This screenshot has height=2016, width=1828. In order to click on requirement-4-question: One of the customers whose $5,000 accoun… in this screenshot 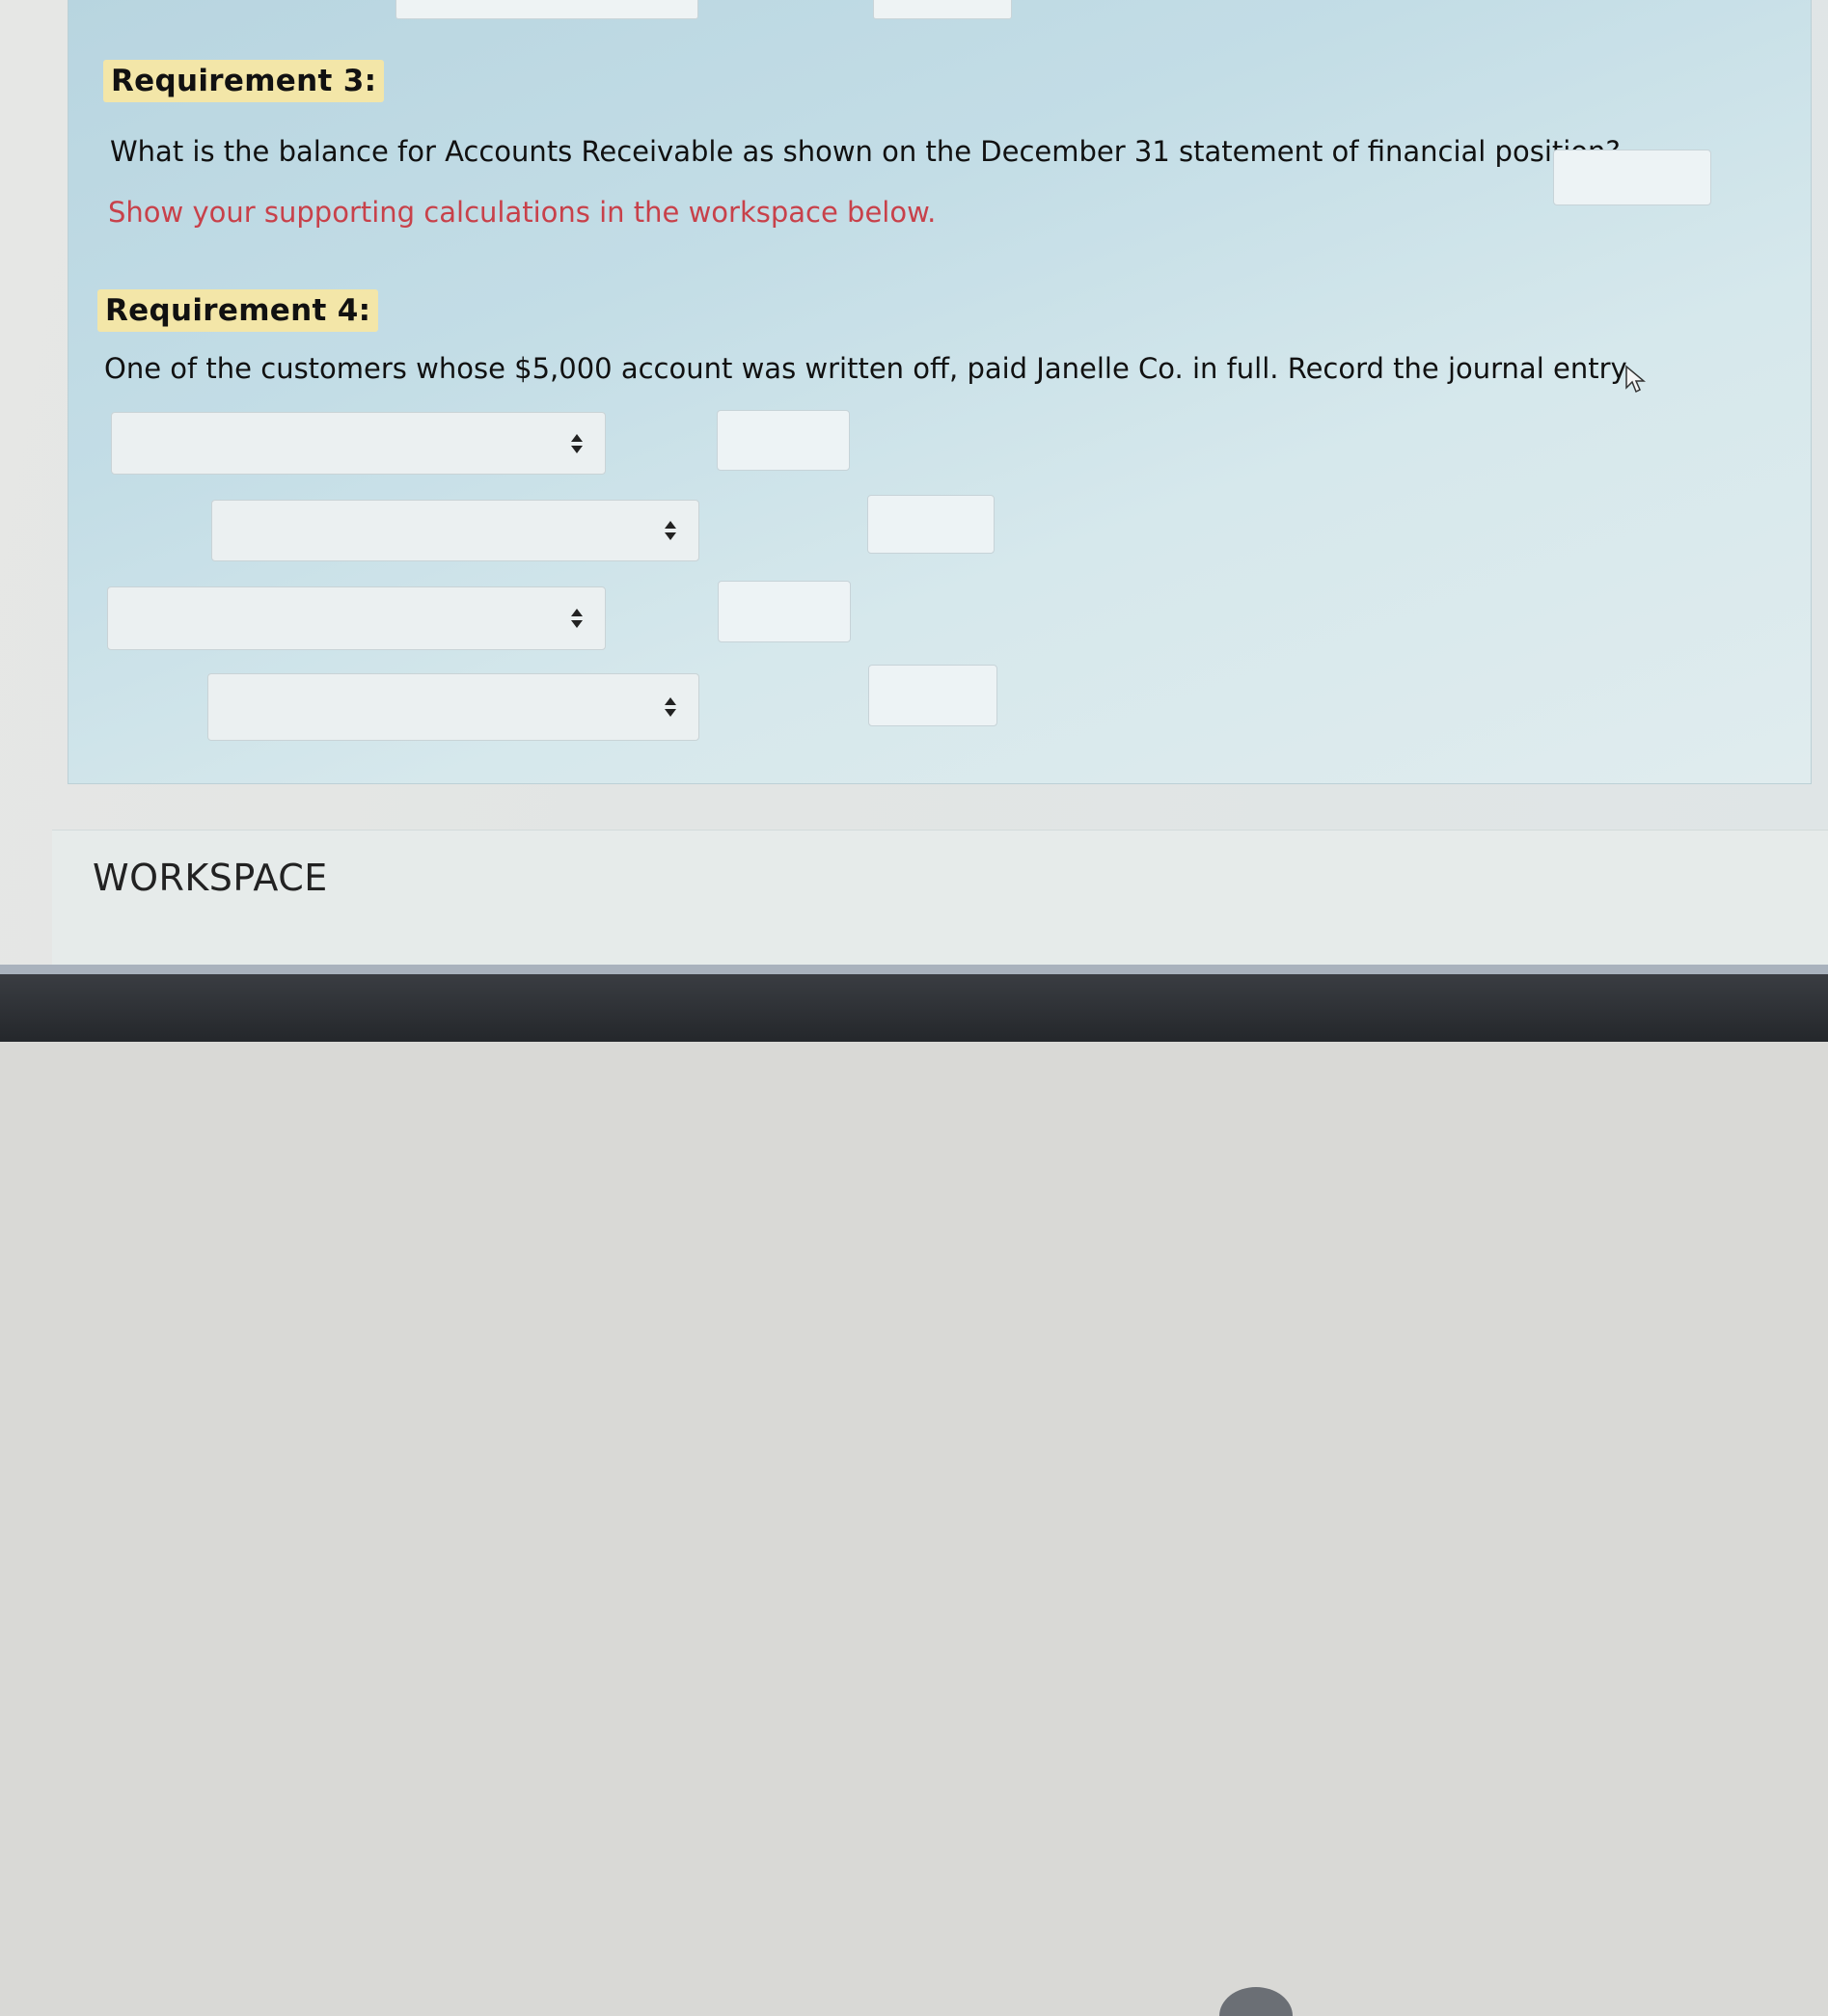, I will do `click(868, 368)`.